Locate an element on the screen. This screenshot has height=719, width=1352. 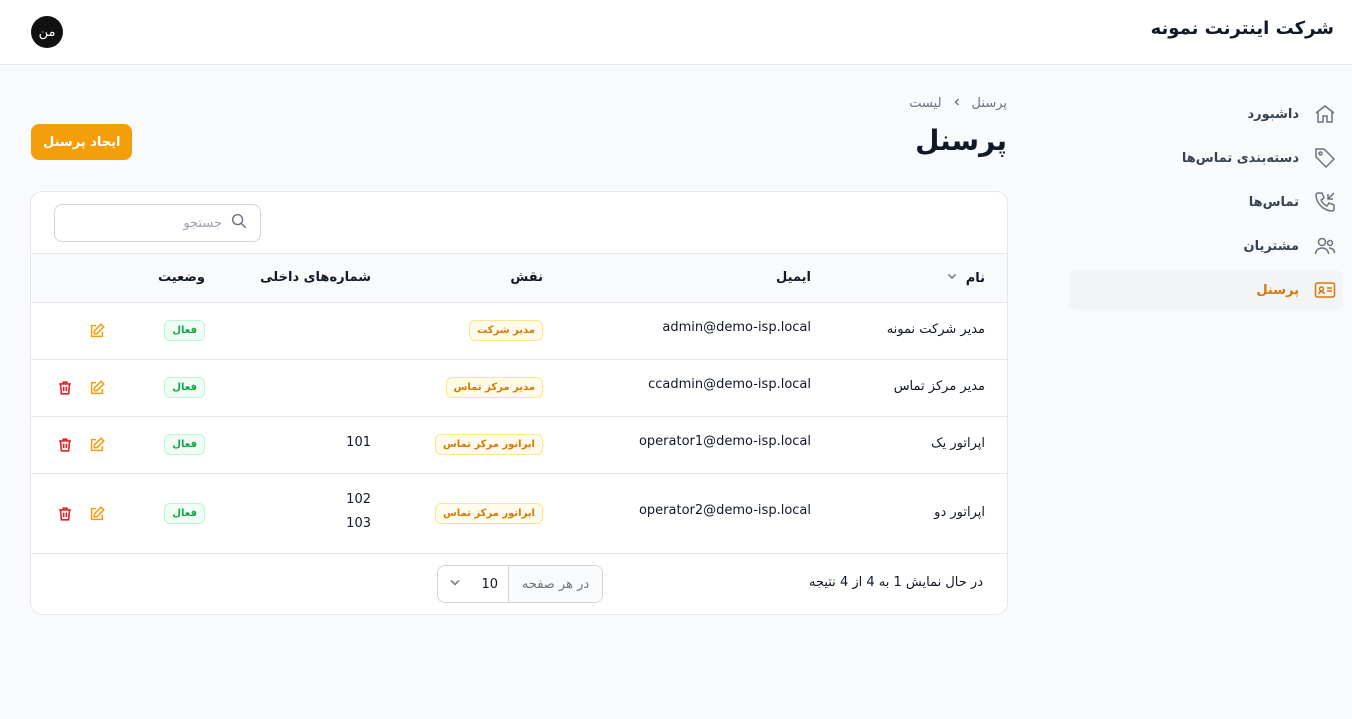
column-name-sort: نام is located at coordinates (965, 278).